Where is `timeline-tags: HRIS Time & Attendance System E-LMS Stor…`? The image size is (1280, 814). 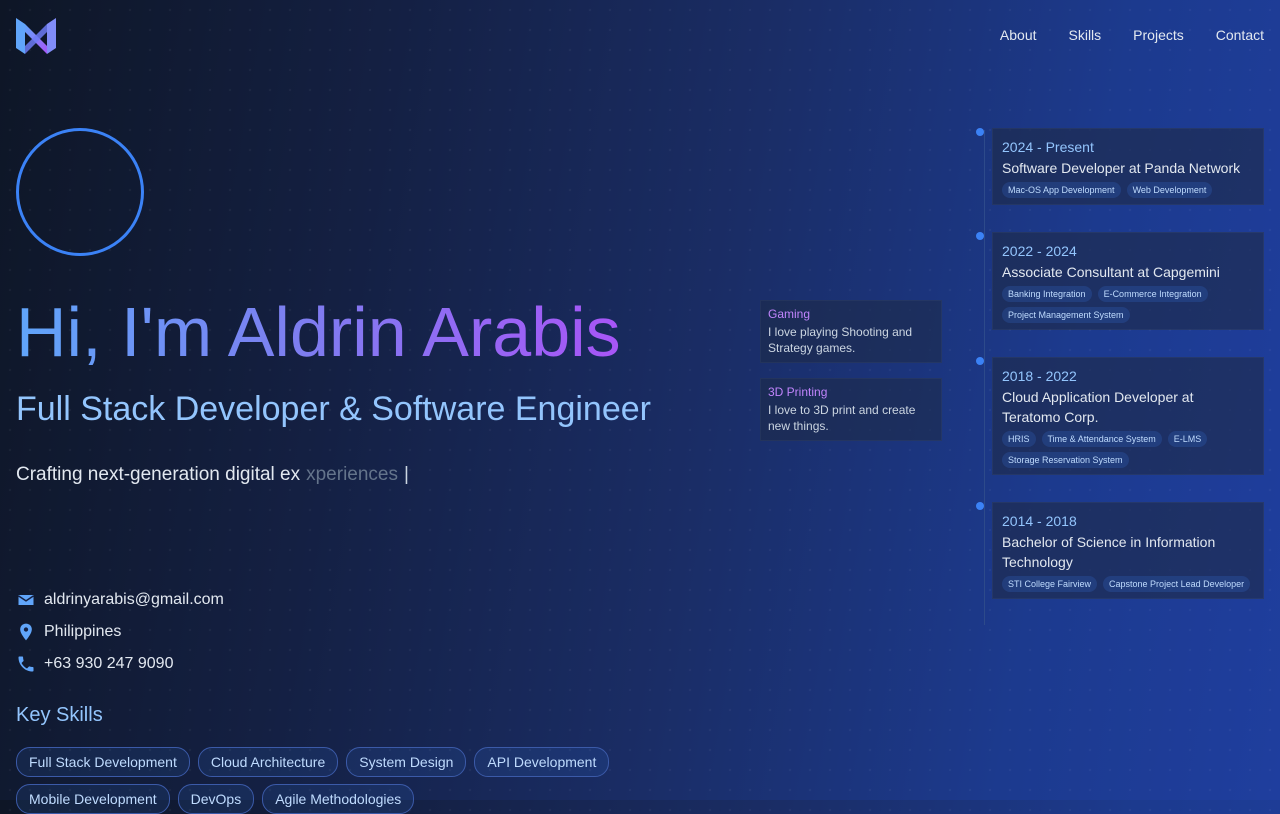
timeline-tags: HRIS Time & Attendance System E-LMS Stor… is located at coordinates (1128, 449).